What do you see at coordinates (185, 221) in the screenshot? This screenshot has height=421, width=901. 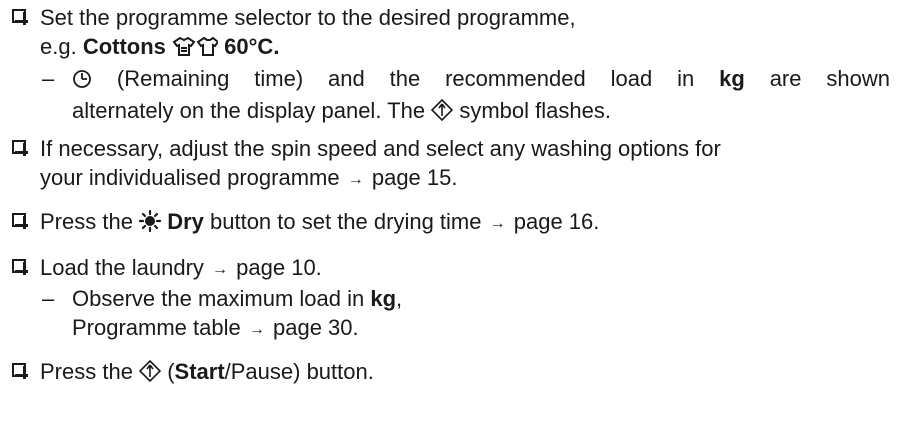 I see `dry-button-label: Dry` at bounding box center [185, 221].